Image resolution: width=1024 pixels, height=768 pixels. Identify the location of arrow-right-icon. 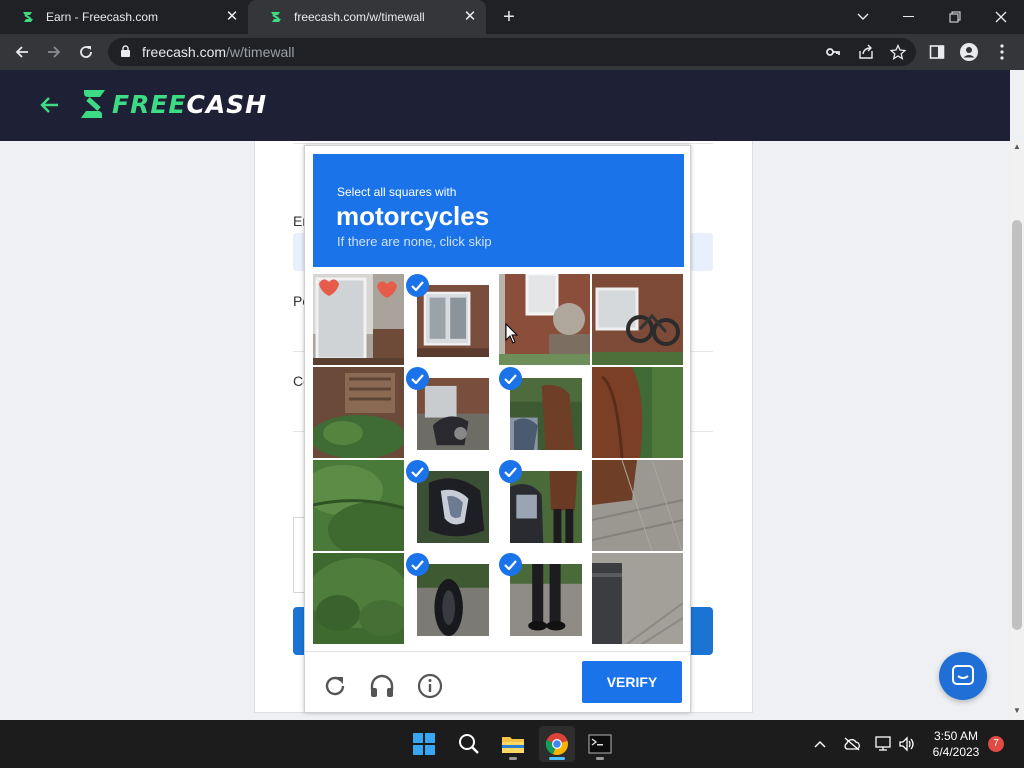
(54, 52).